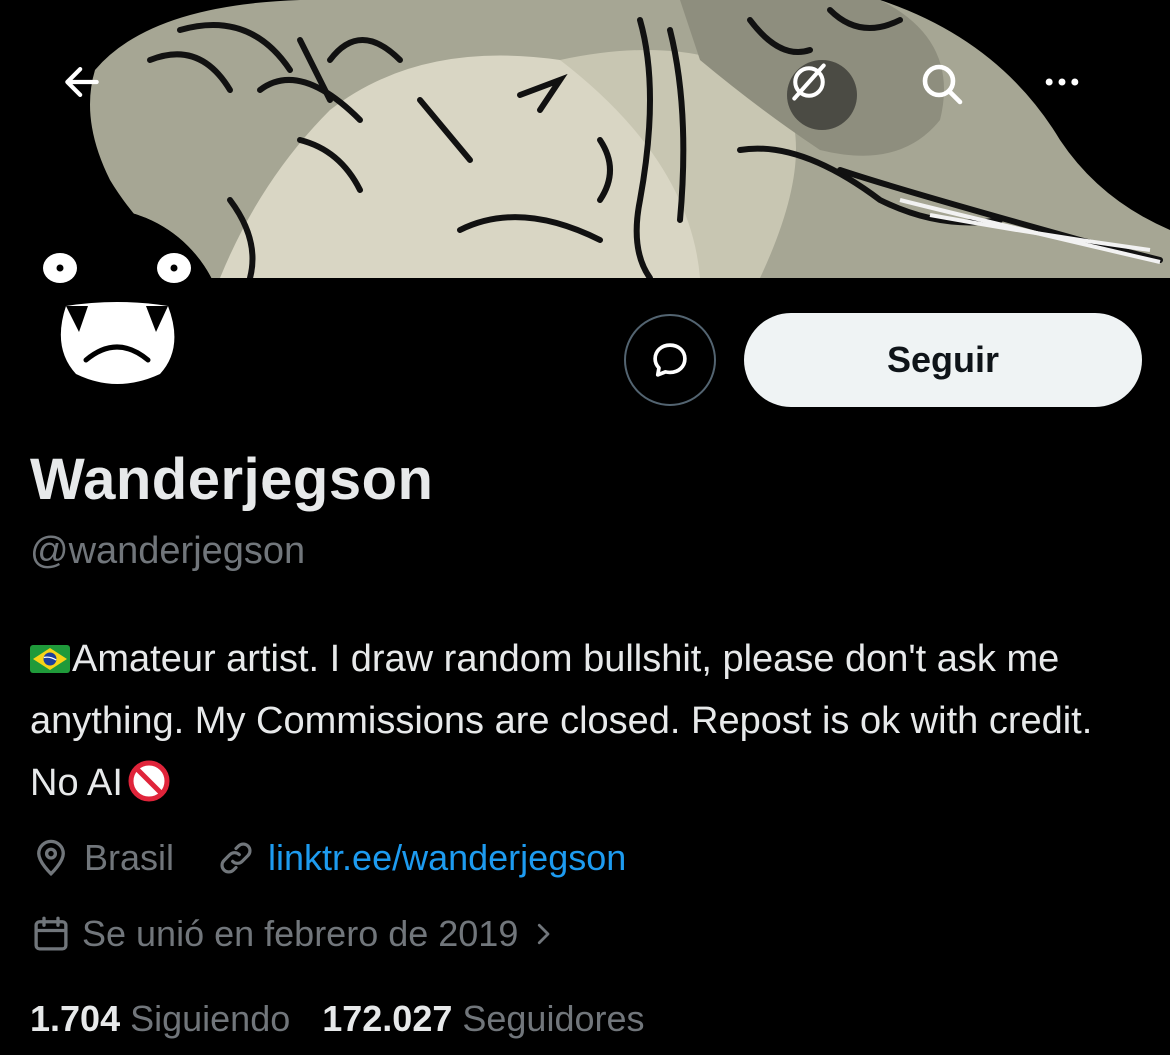 This screenshot has height=1055, width=1170. I want to click on joined-date: Se unió en febrero de 2019, so click(300, 933).